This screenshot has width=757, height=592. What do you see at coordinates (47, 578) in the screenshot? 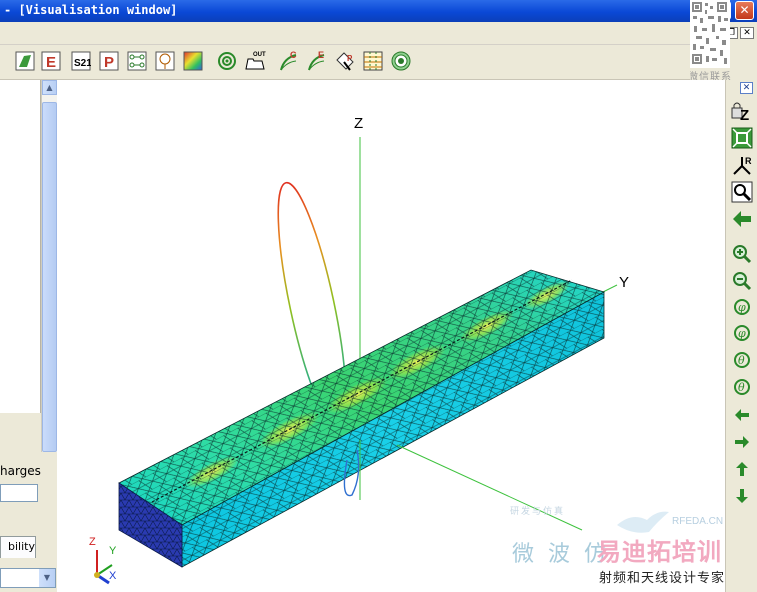
I see `chevron-down-icon: ▼` at bounding box center [47, 578].